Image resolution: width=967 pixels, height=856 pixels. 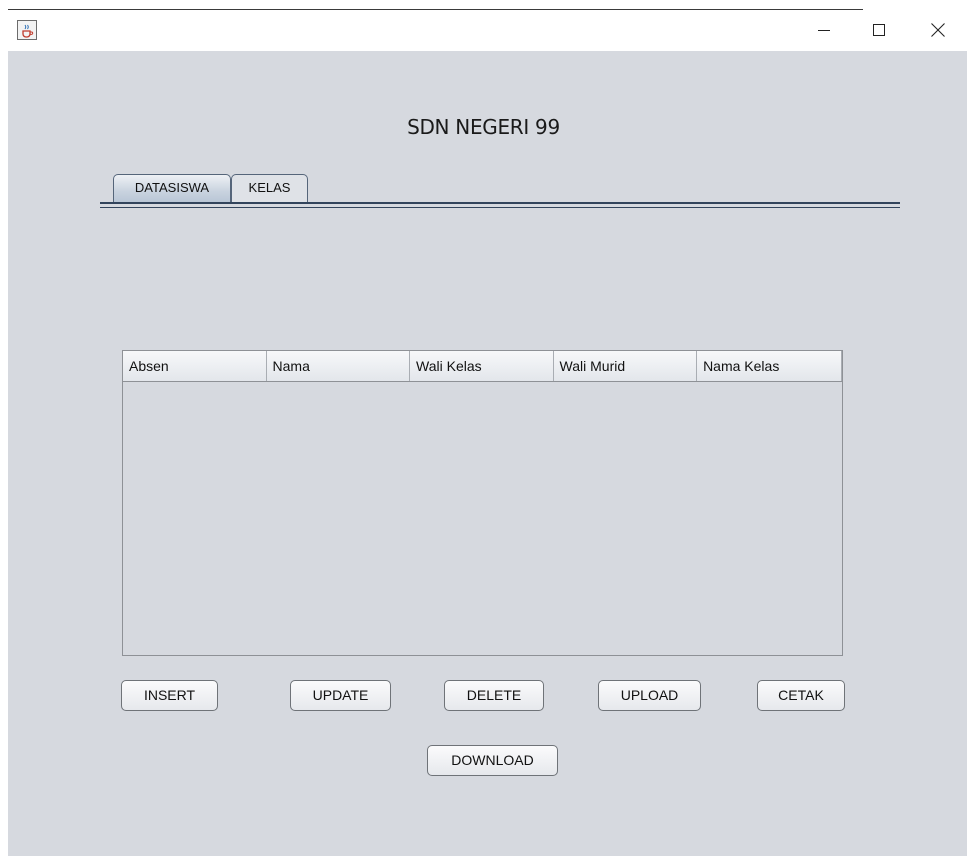 I want to click on maximize-icon, so click(x=879, y=30).